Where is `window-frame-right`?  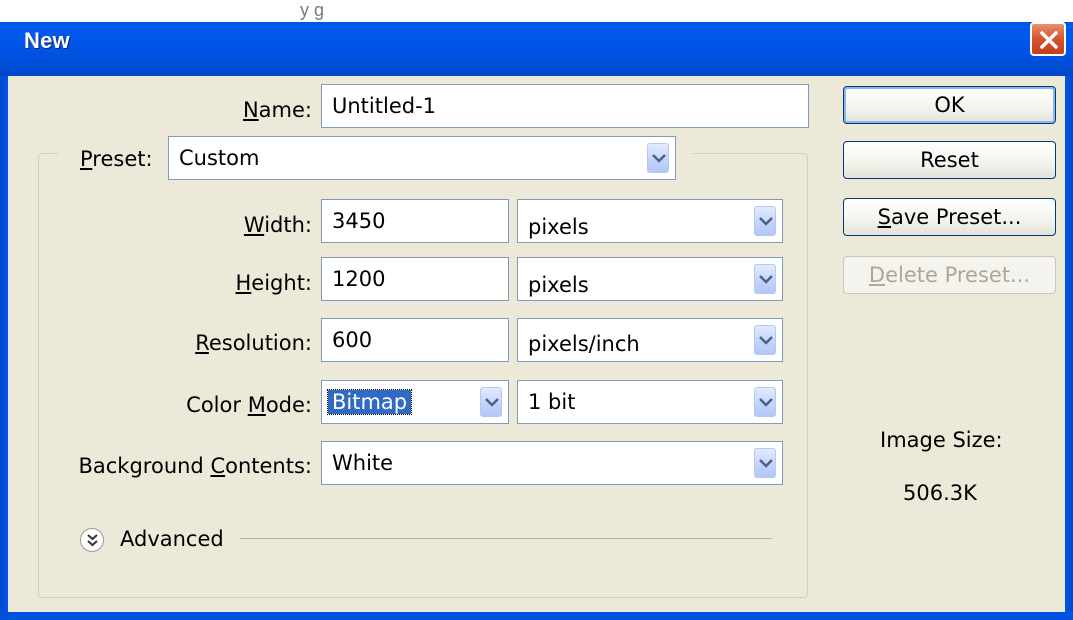 window-frame-right is located at coordinates (1069, 348).